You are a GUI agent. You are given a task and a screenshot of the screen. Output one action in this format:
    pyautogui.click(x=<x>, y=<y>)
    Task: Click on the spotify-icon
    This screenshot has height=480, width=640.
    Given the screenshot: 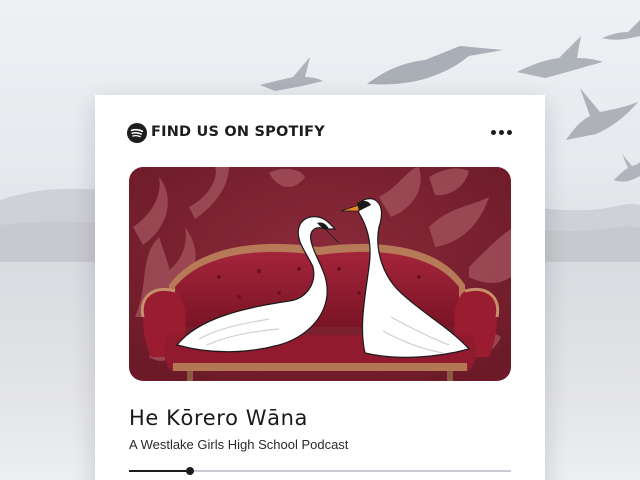 What is the action you would take?
    pyautogui.click(x=137, y=133)
    